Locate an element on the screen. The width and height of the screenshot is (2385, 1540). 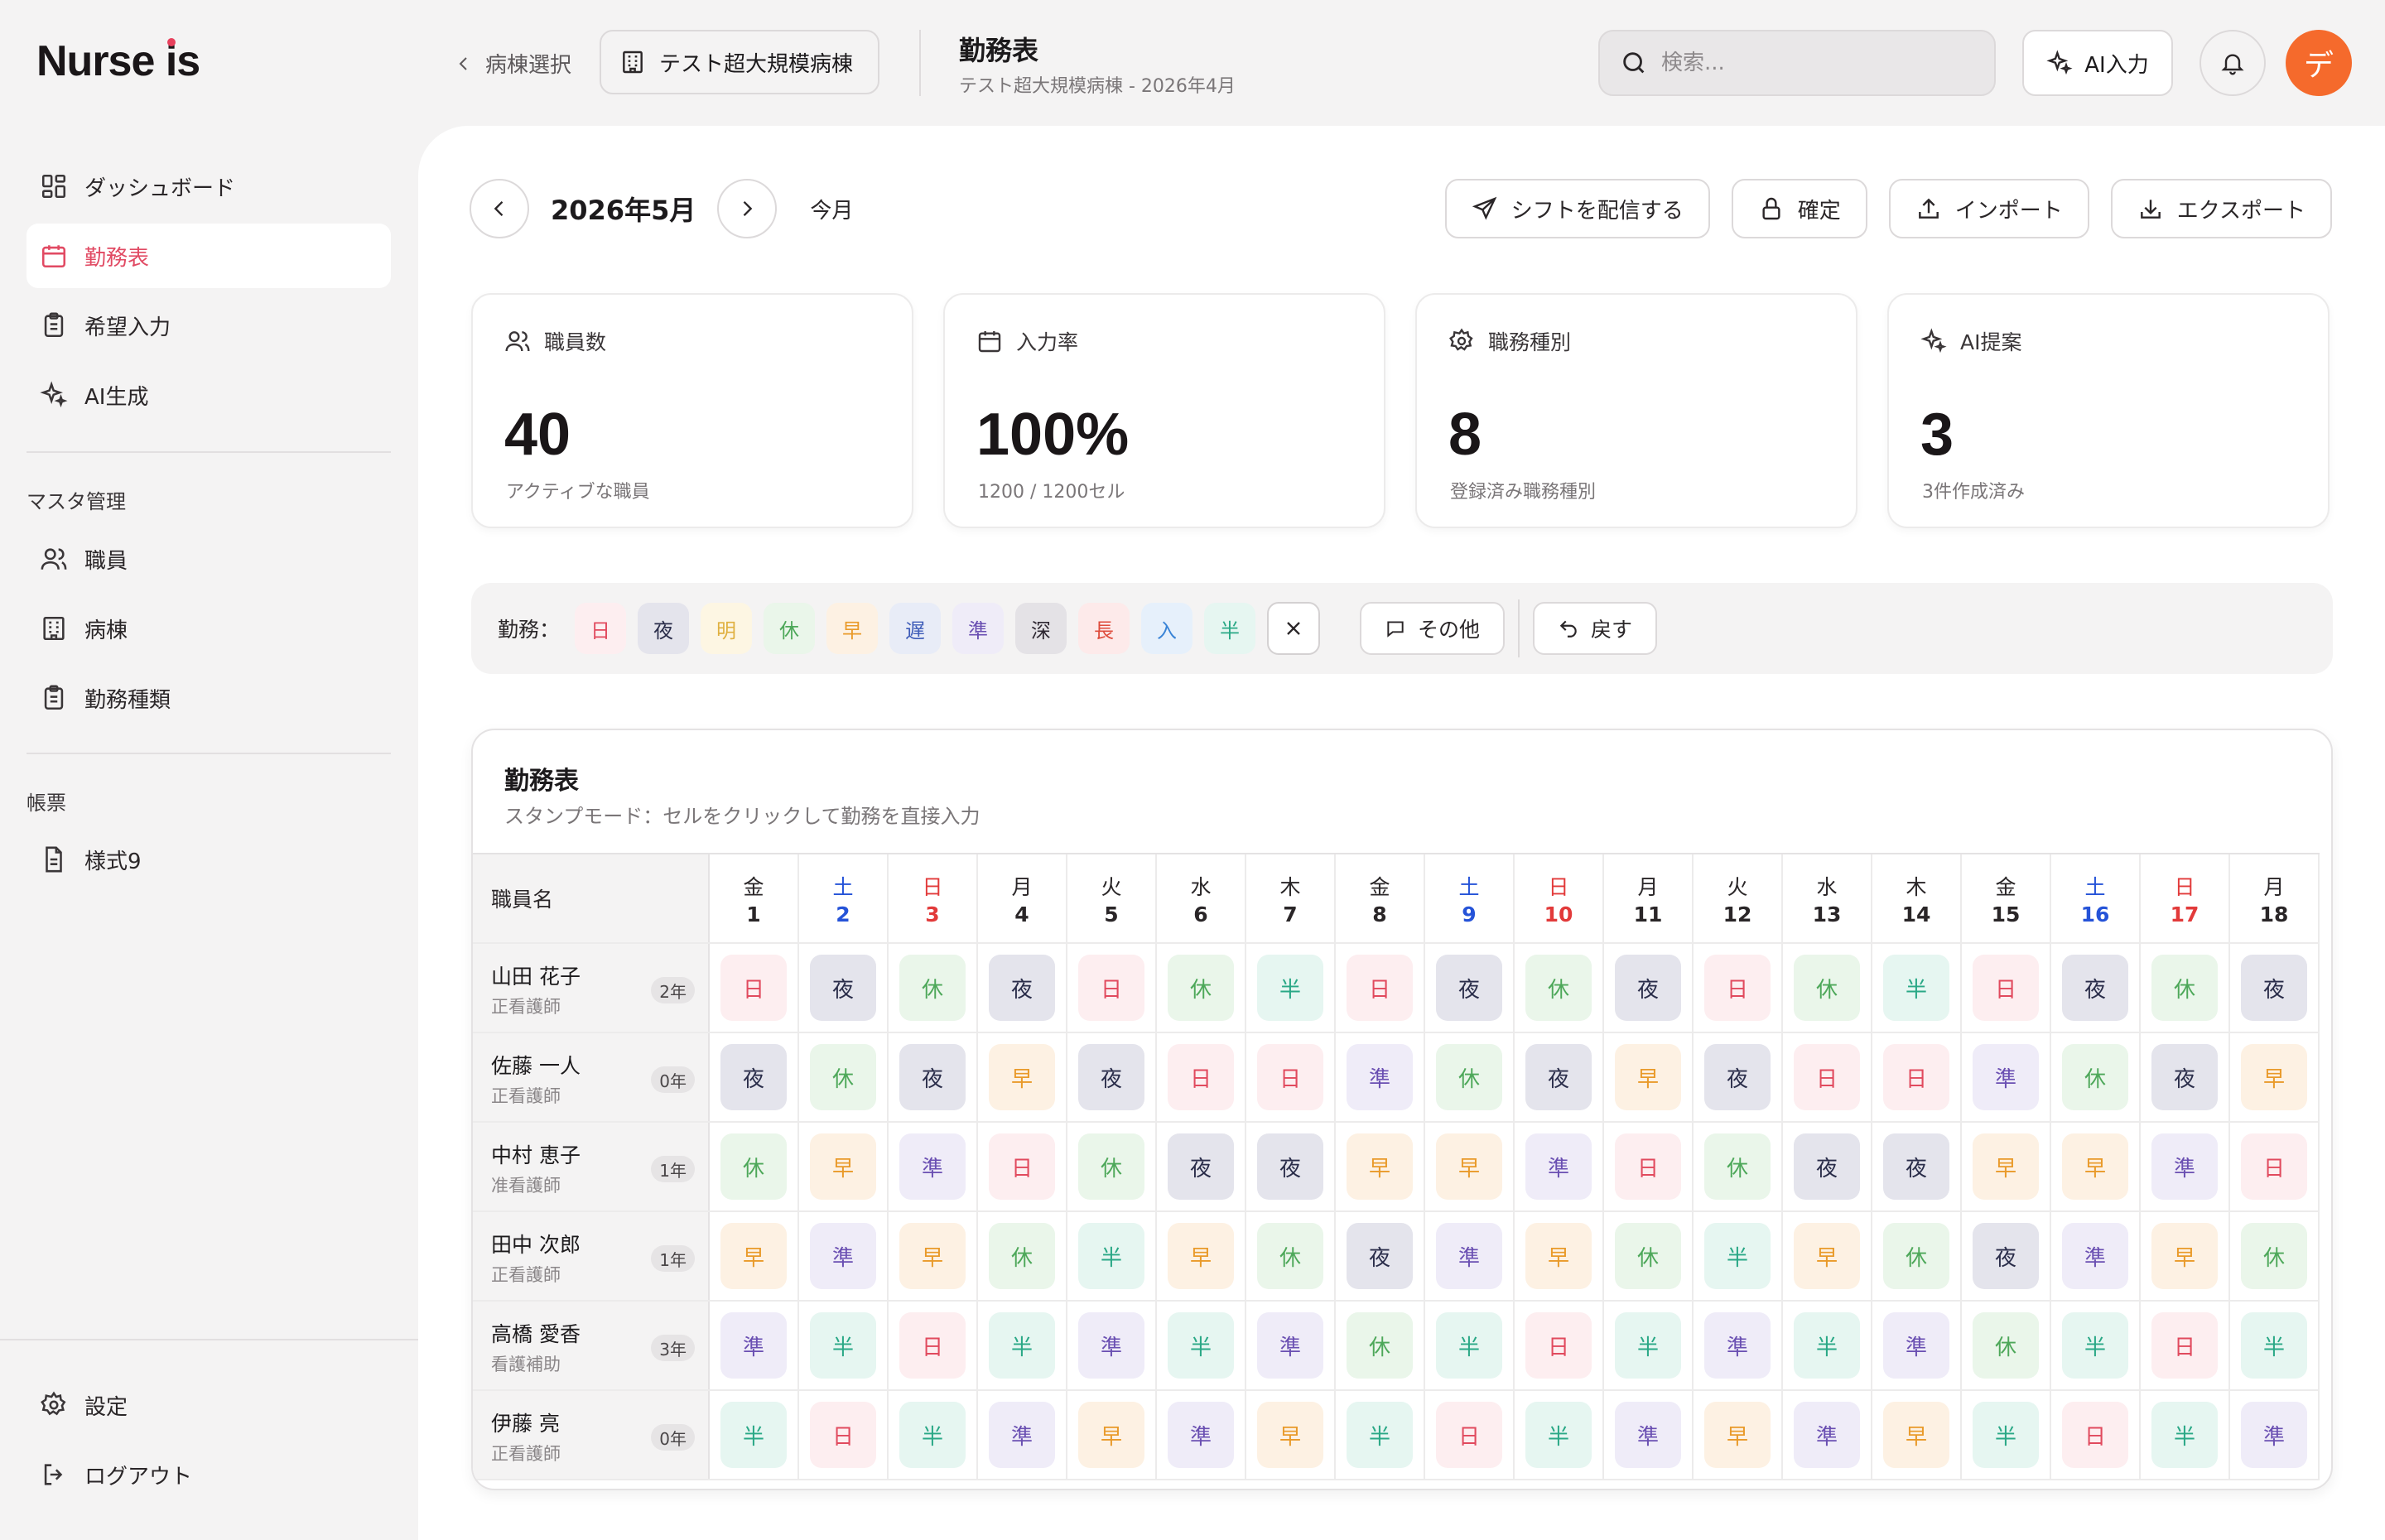
search-box is located at coordinates (1797, 63).